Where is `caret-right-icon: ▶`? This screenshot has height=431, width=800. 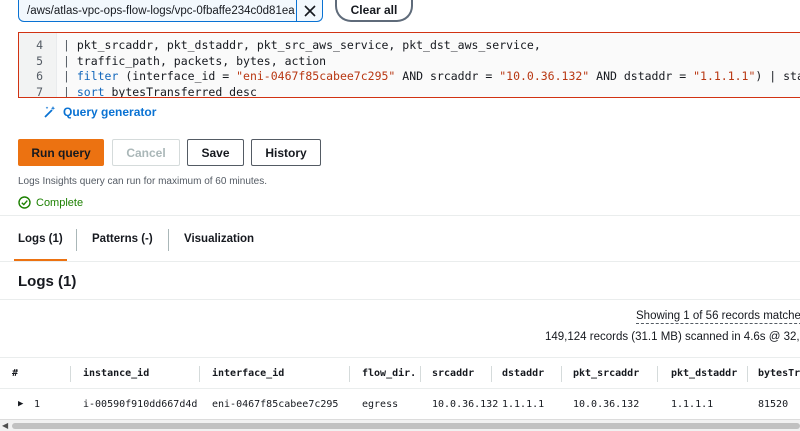
caret-right-icon: ▶ is located at coordinates (21, 404).